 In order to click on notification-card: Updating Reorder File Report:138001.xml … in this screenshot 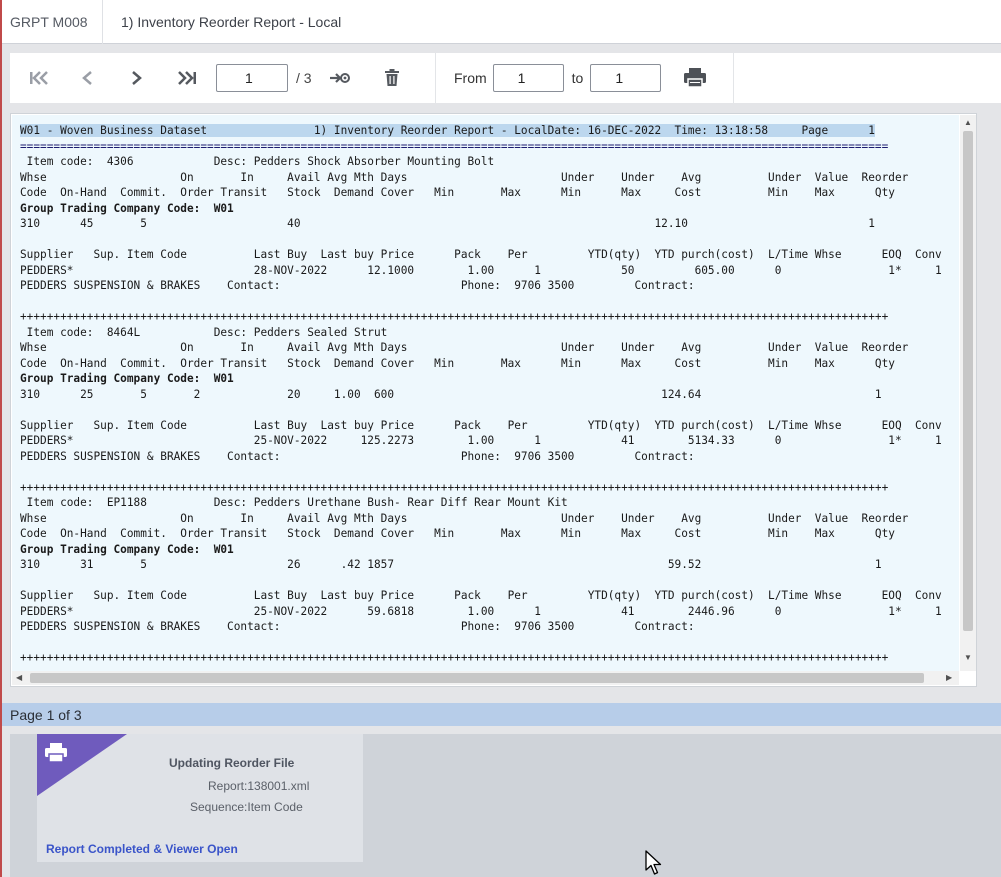, I will do `click(200, 798)`.